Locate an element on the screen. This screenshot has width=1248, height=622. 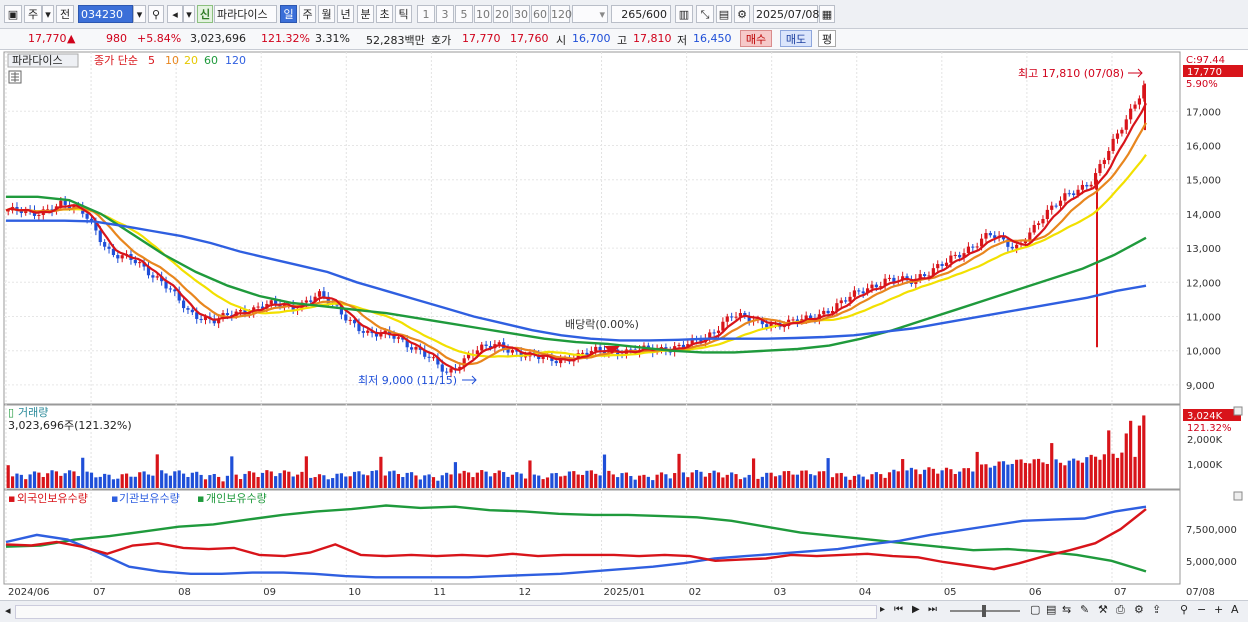
interval-10: 10 is located at coordinates (483, 14).